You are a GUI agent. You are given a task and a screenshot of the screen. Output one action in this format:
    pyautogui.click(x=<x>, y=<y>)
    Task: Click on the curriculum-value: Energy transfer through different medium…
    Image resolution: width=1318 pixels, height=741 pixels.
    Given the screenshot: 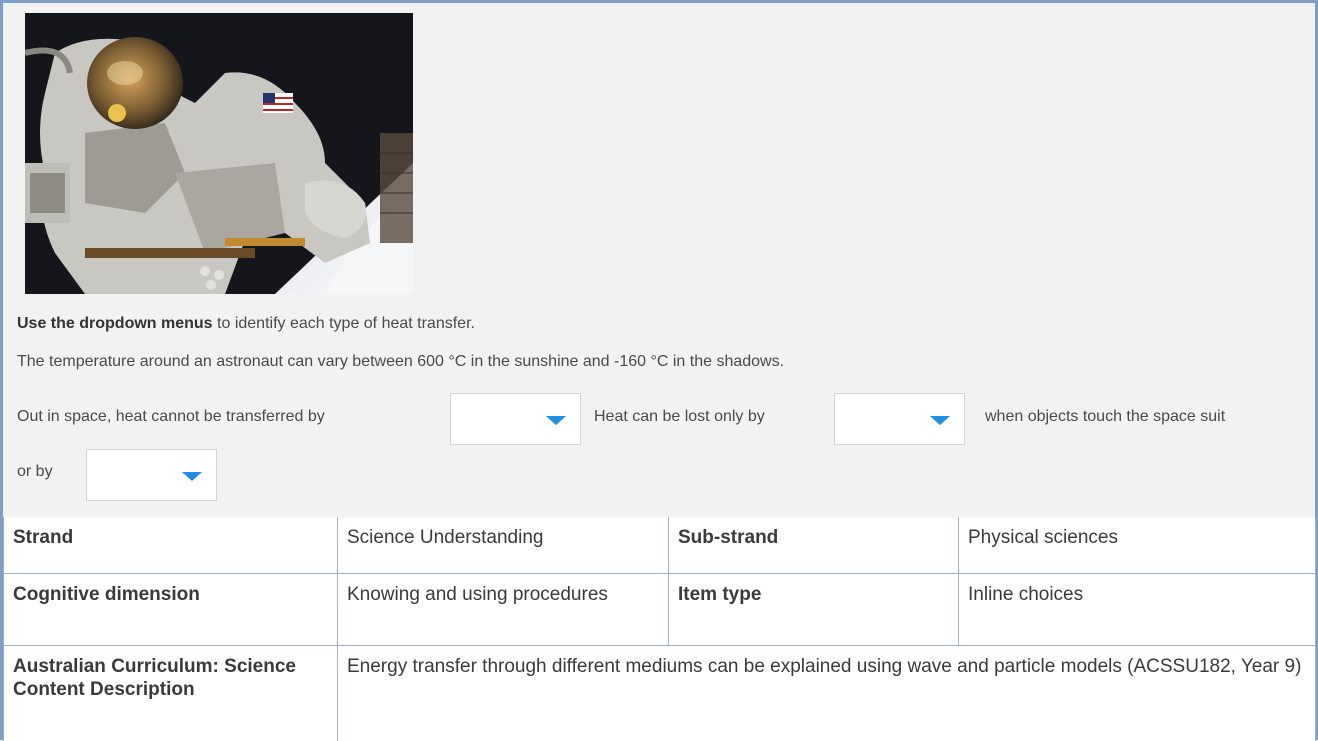 What is the action you would take?
    pyautogui.click(x=827, y=693)
    